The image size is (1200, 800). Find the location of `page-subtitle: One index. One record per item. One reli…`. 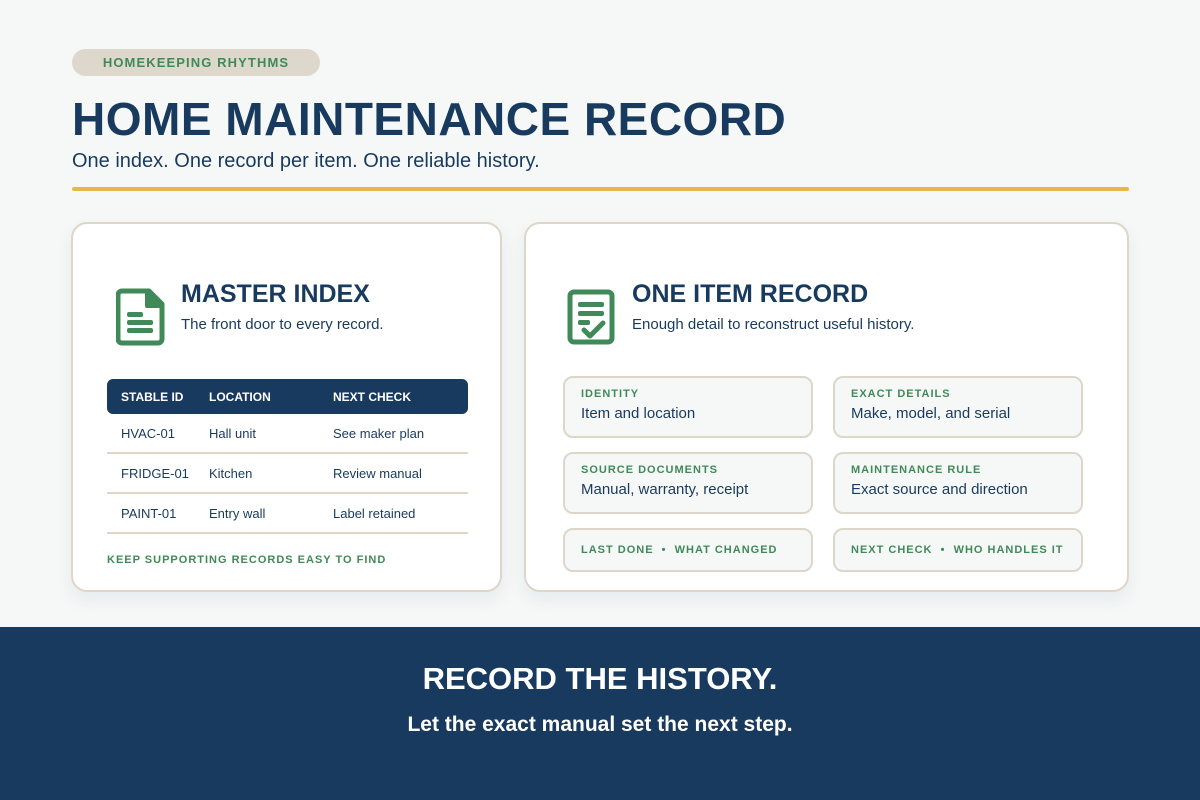

page-subtitle: One index. One record per item. One reli… is located at coordinates (306, 161).